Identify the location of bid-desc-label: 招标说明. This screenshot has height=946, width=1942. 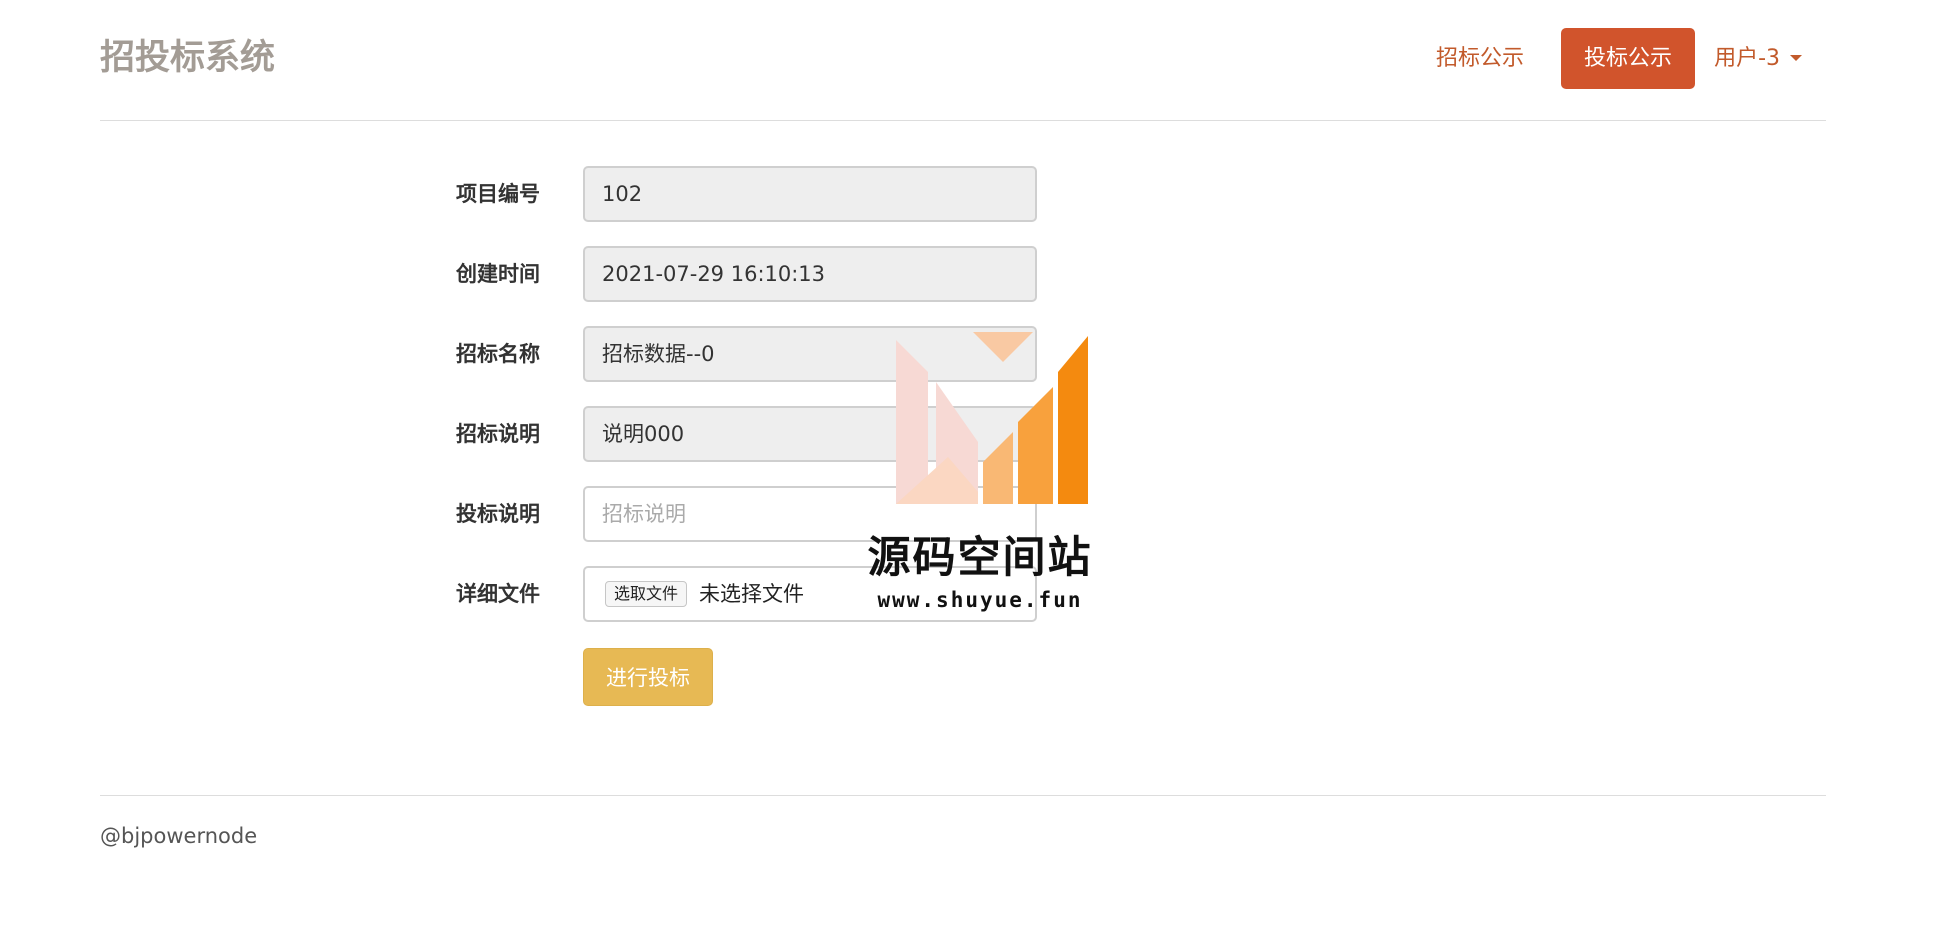
(498, 434).